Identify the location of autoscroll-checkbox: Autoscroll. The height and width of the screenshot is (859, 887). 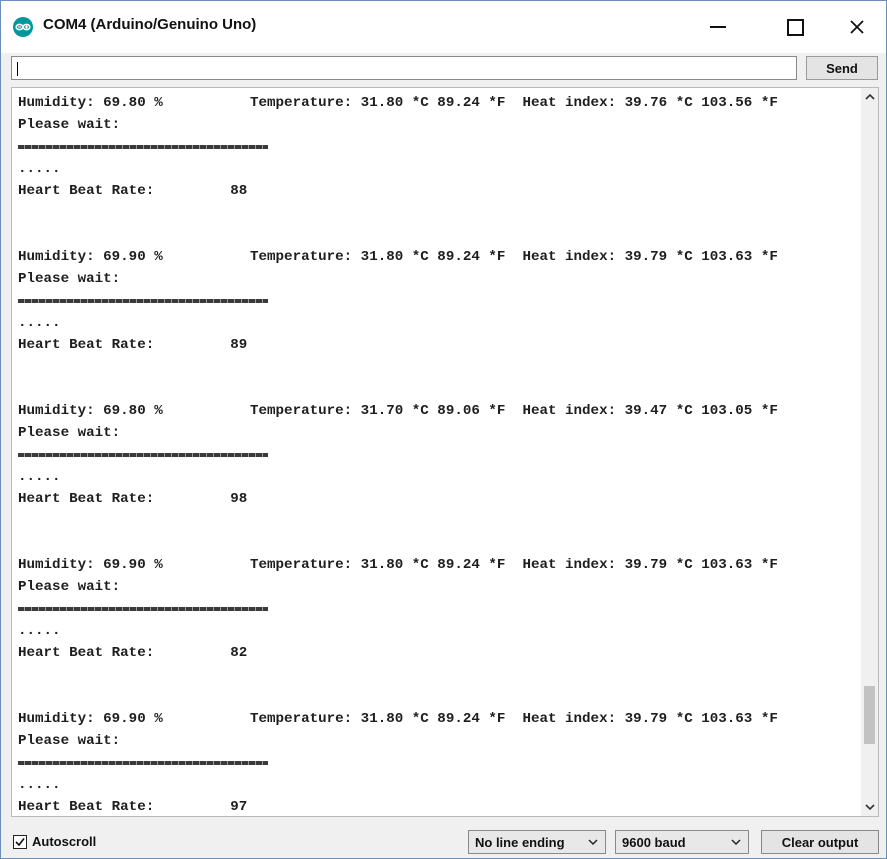
(54, 841).